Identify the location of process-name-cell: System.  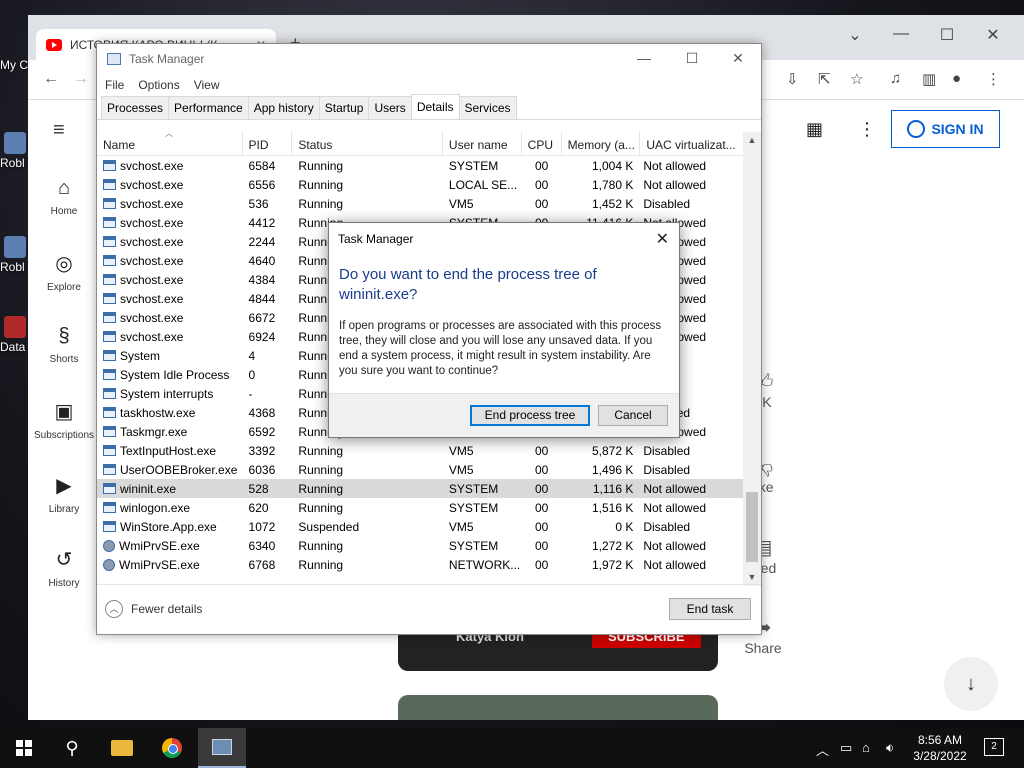
(170, 356).